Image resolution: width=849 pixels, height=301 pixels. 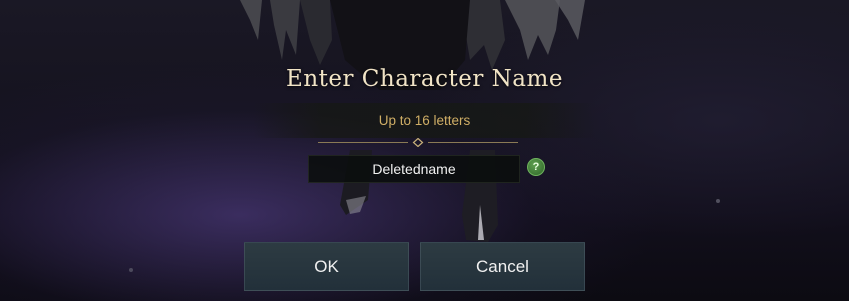 What do you see at coordinates (502, 266) in the screenshot?
I see `cancel-button: Cancel` at bounding box center [502, 266].